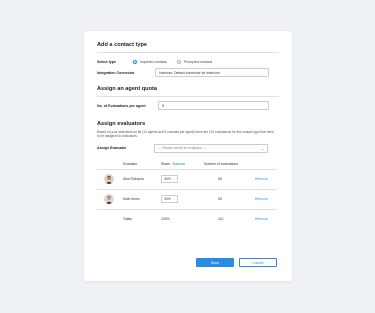  I want to click on totals-share: 100%, so click(165, 219).